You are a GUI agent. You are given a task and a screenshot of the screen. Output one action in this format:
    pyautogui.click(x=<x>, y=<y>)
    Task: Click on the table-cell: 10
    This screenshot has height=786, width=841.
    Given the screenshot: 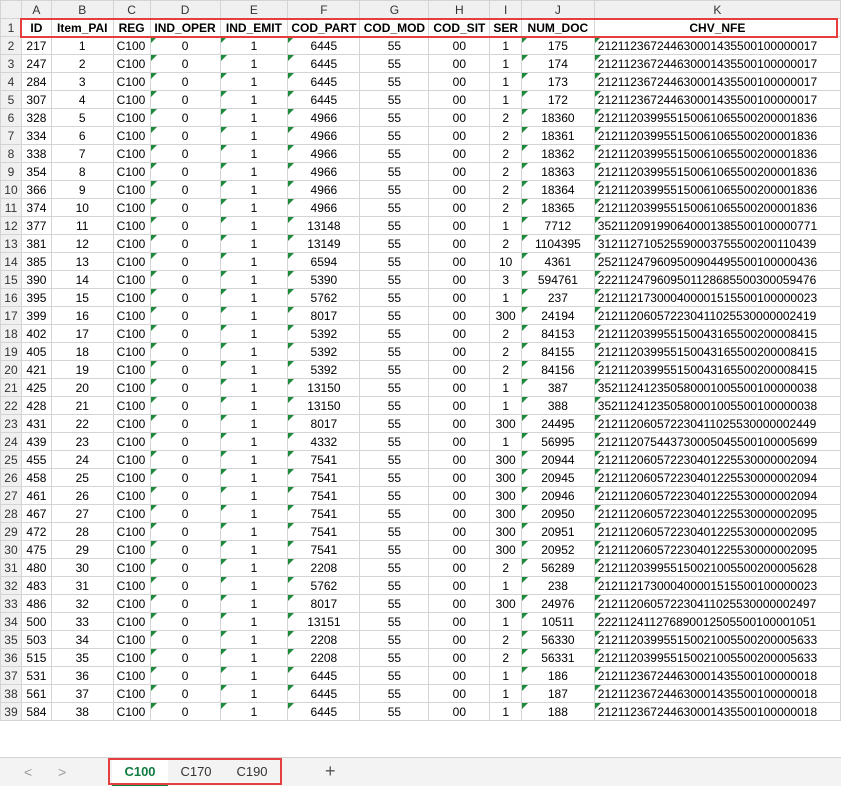 What is the action you would take?
    pyautogui.click(x=505, y=261)
    